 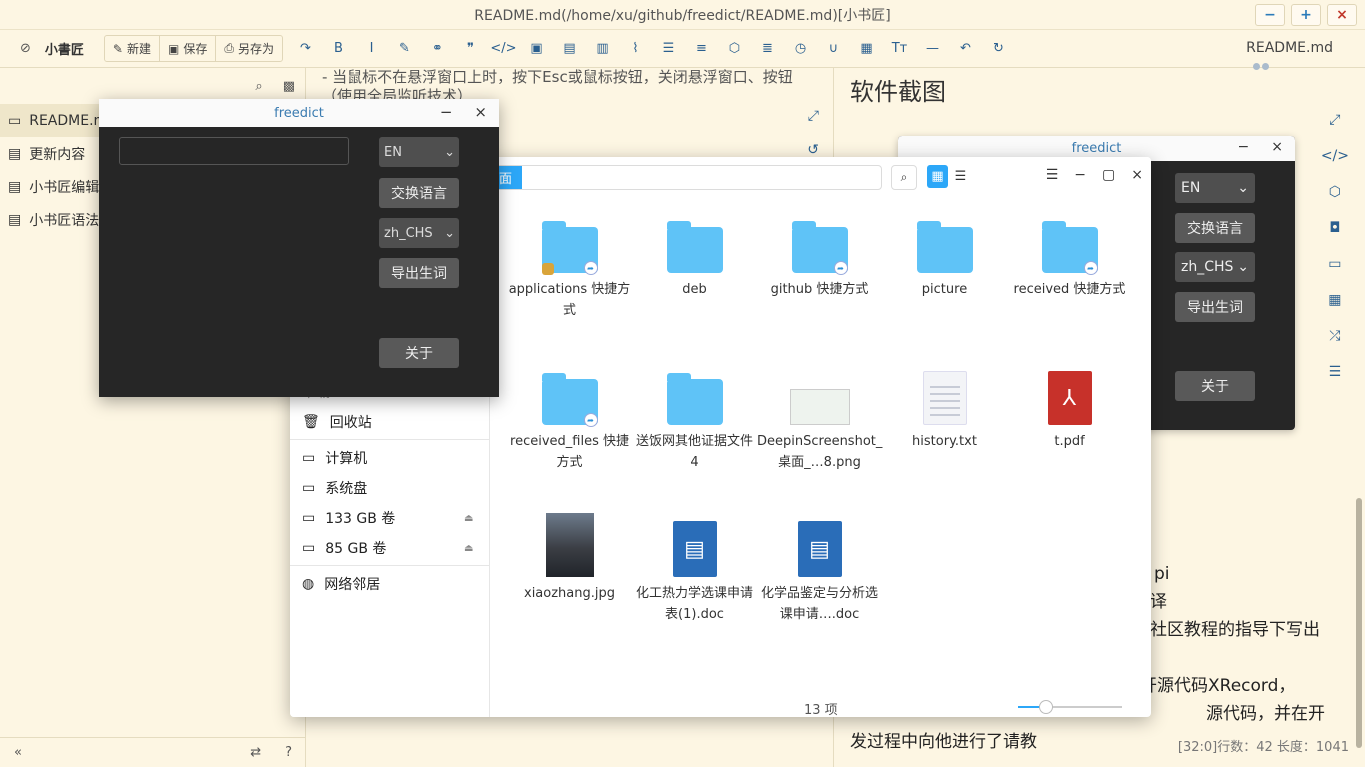 I want to click on file-item: 送饭网其他证据文件4, so click(x=694, y=418).